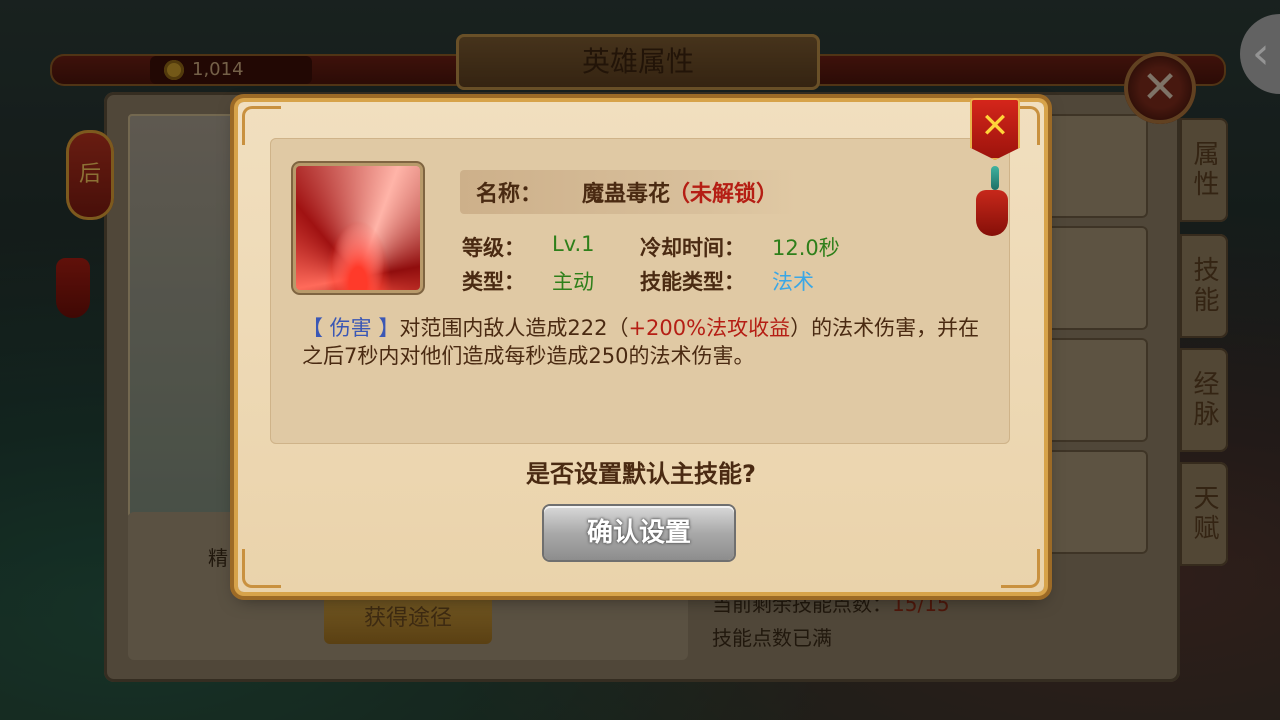 The height and width of the screenshot is (720, 1280). I want to click on tassel-bead-icon, so click(995, 178).